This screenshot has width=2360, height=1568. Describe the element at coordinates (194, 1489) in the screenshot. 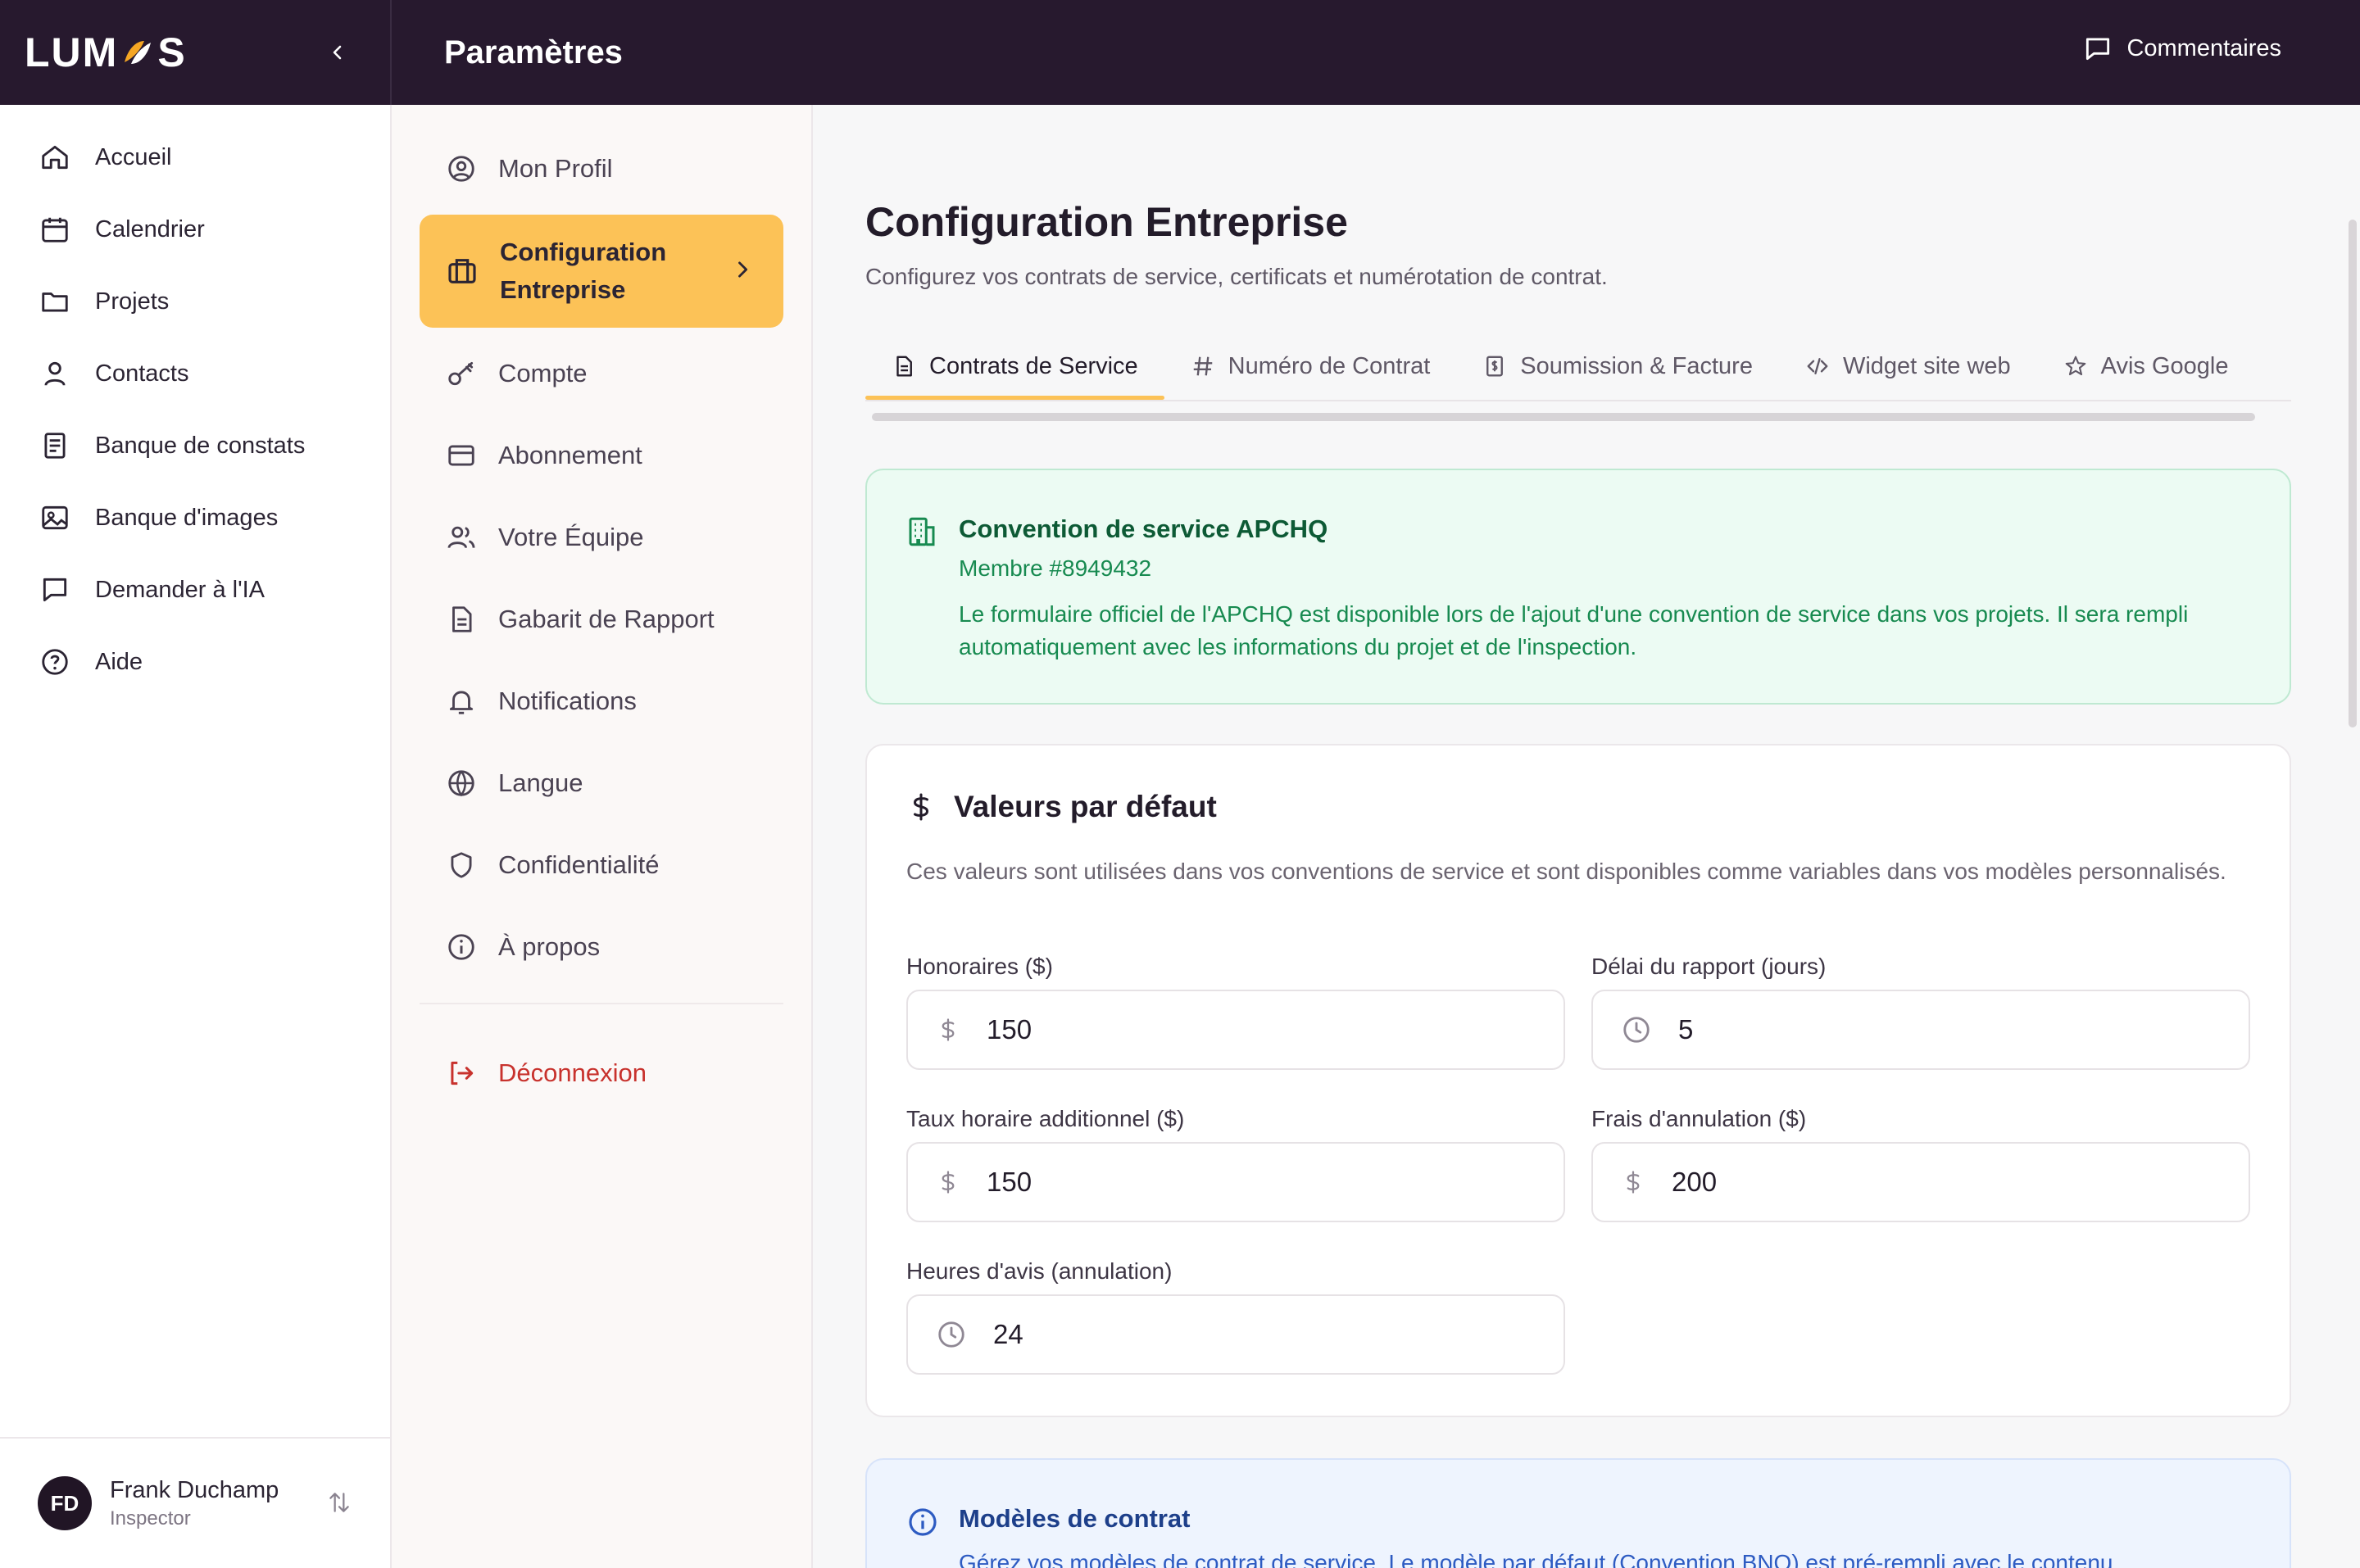

I see `user-name: Frank Duchamp` at that location.